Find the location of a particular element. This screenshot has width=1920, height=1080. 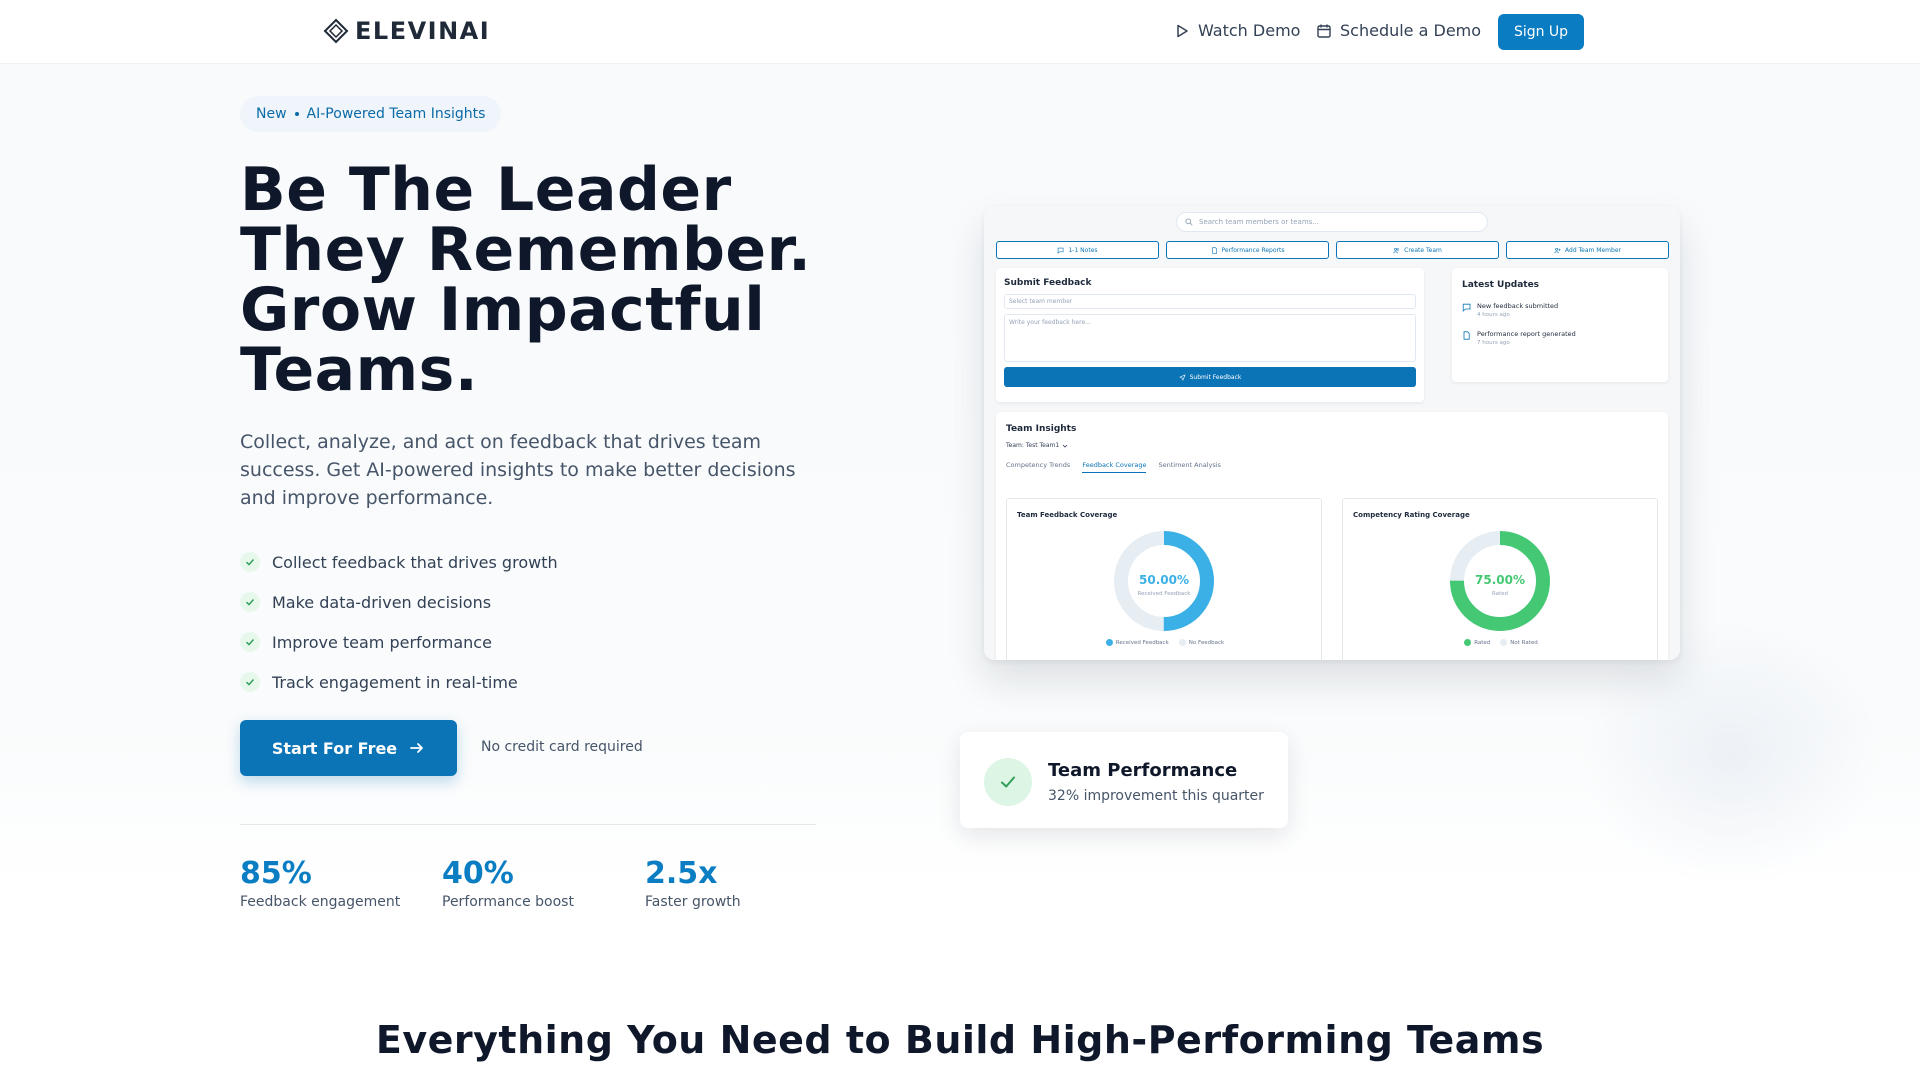

new-feature-badge: New AI-Powered Team Insights is located at coordinates (371, 114).